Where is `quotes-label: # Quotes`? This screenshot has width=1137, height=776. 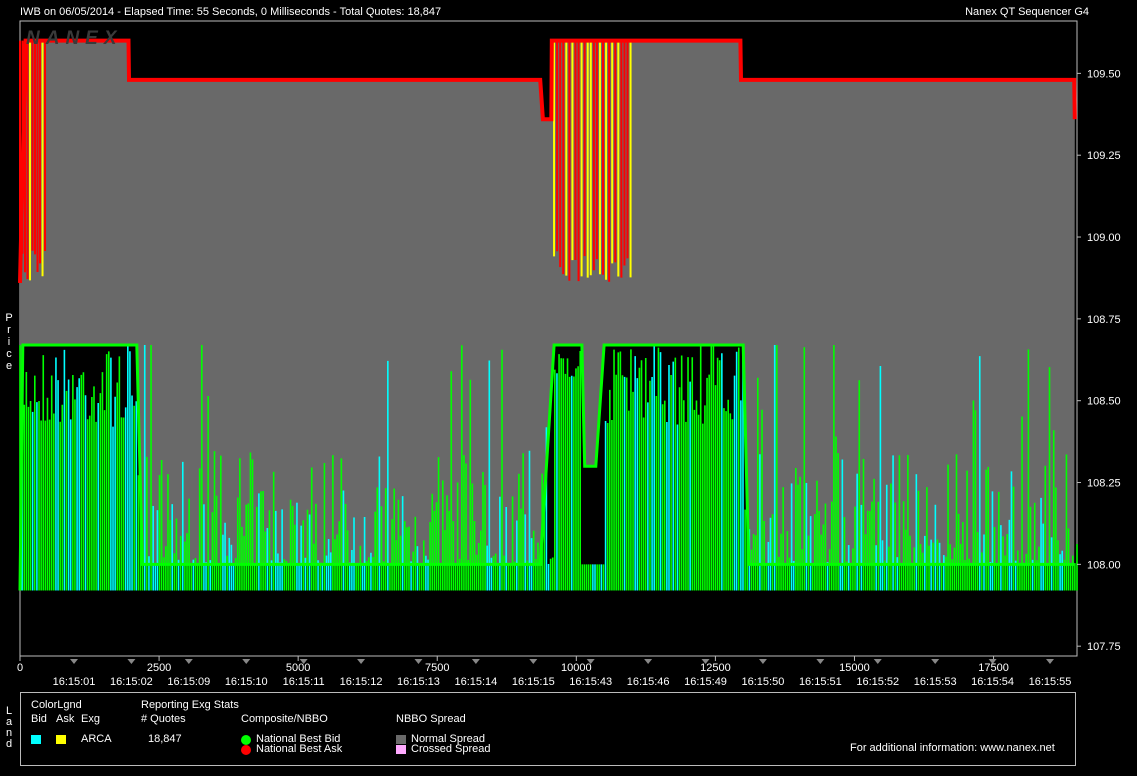
quotes-label: # Quotes is located at coordinates (163, 719).